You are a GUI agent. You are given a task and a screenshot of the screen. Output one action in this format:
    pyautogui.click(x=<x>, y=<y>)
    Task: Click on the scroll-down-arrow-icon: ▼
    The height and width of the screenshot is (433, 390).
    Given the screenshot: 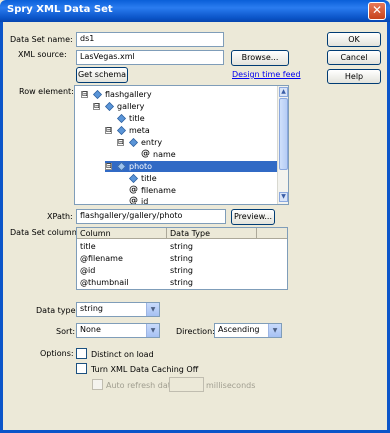 What is the action you would take?
    pyautogui.click(x=283, y=197)
    